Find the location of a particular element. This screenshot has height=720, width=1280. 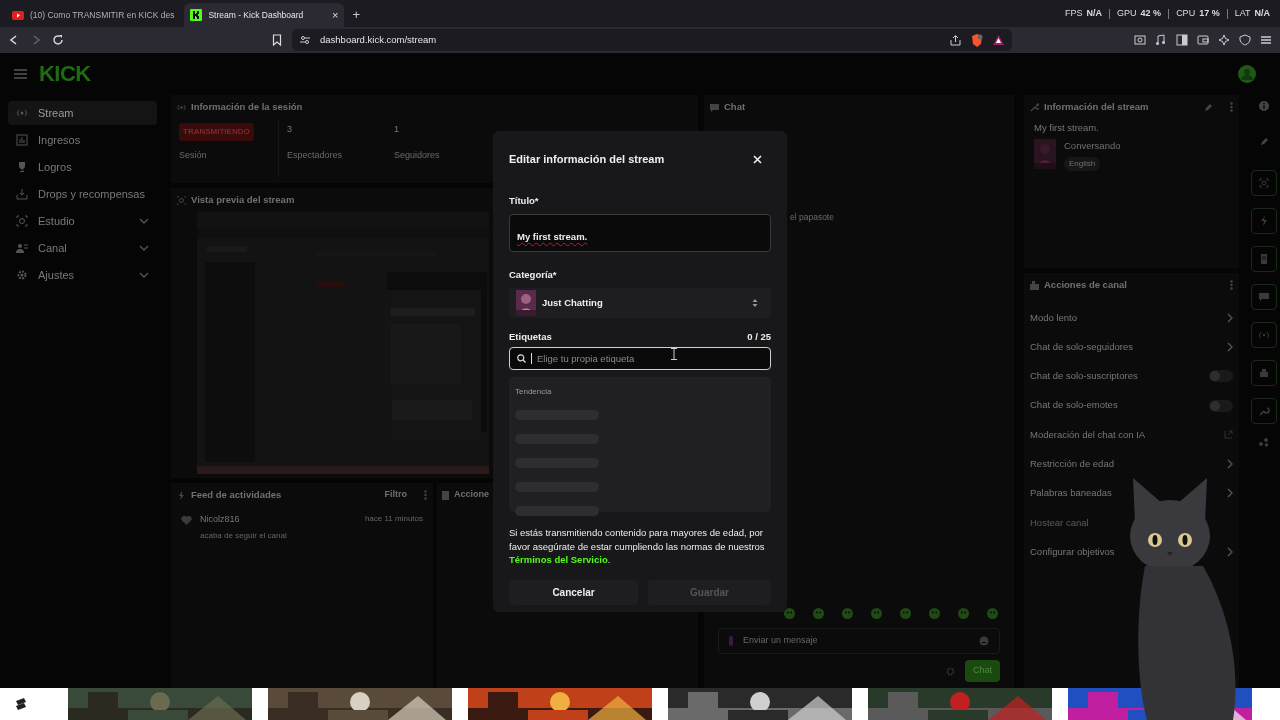

address-bar: dashboard.kick.com/stream is located at coordinates (652, 40).